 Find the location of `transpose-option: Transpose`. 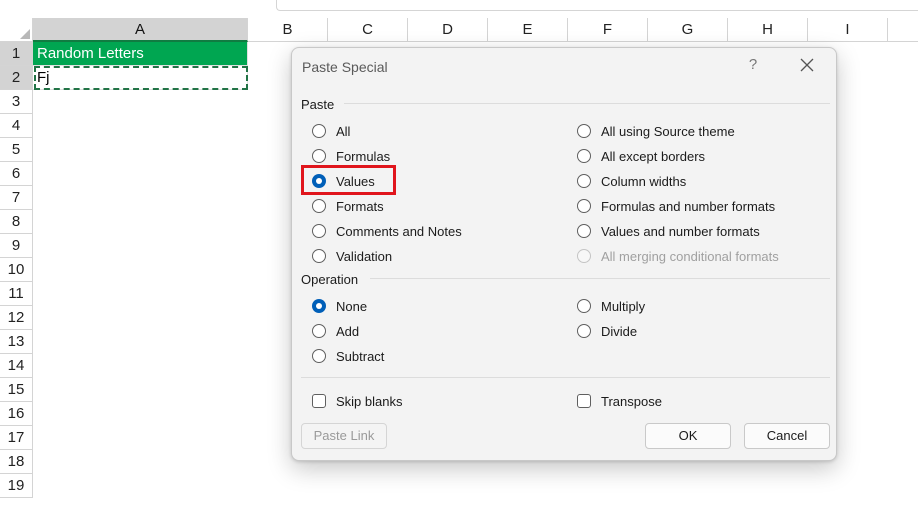

transpose-option: Transpose is located at coordinates (619, 401).